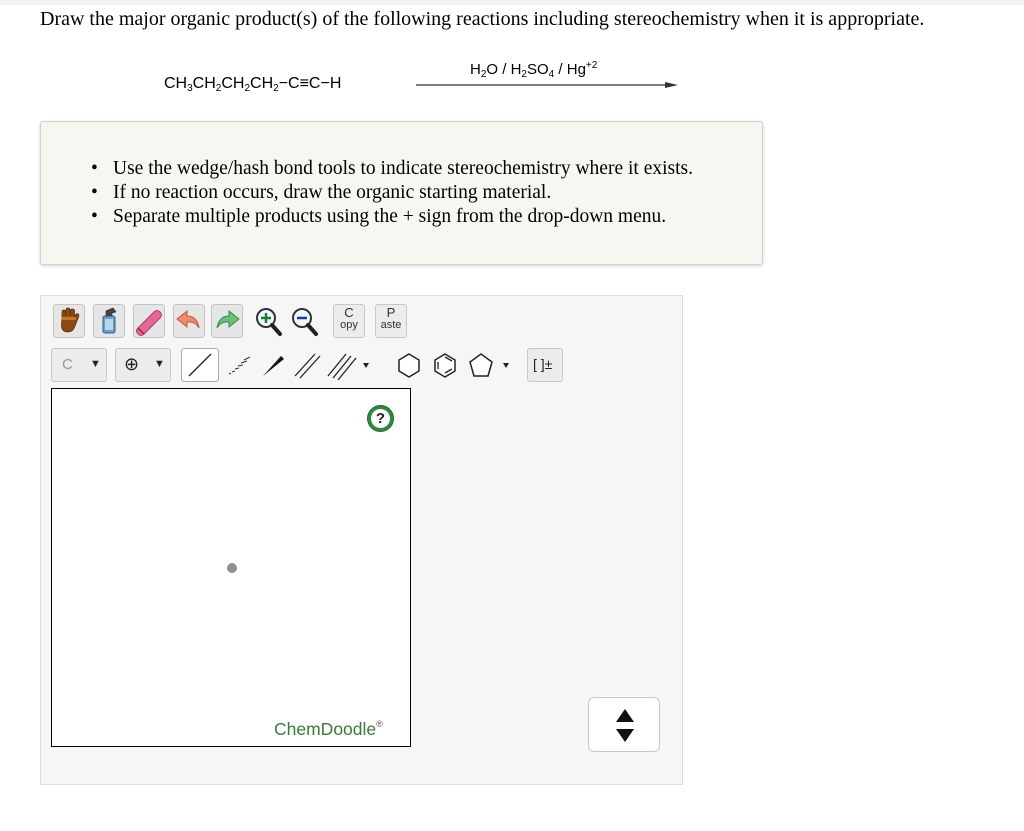 This screenshot has width=1024, height=831. Describe the element at coordinates (79, 365) in the screenshot. I see `atom-dropdown: C ▼` at that location.